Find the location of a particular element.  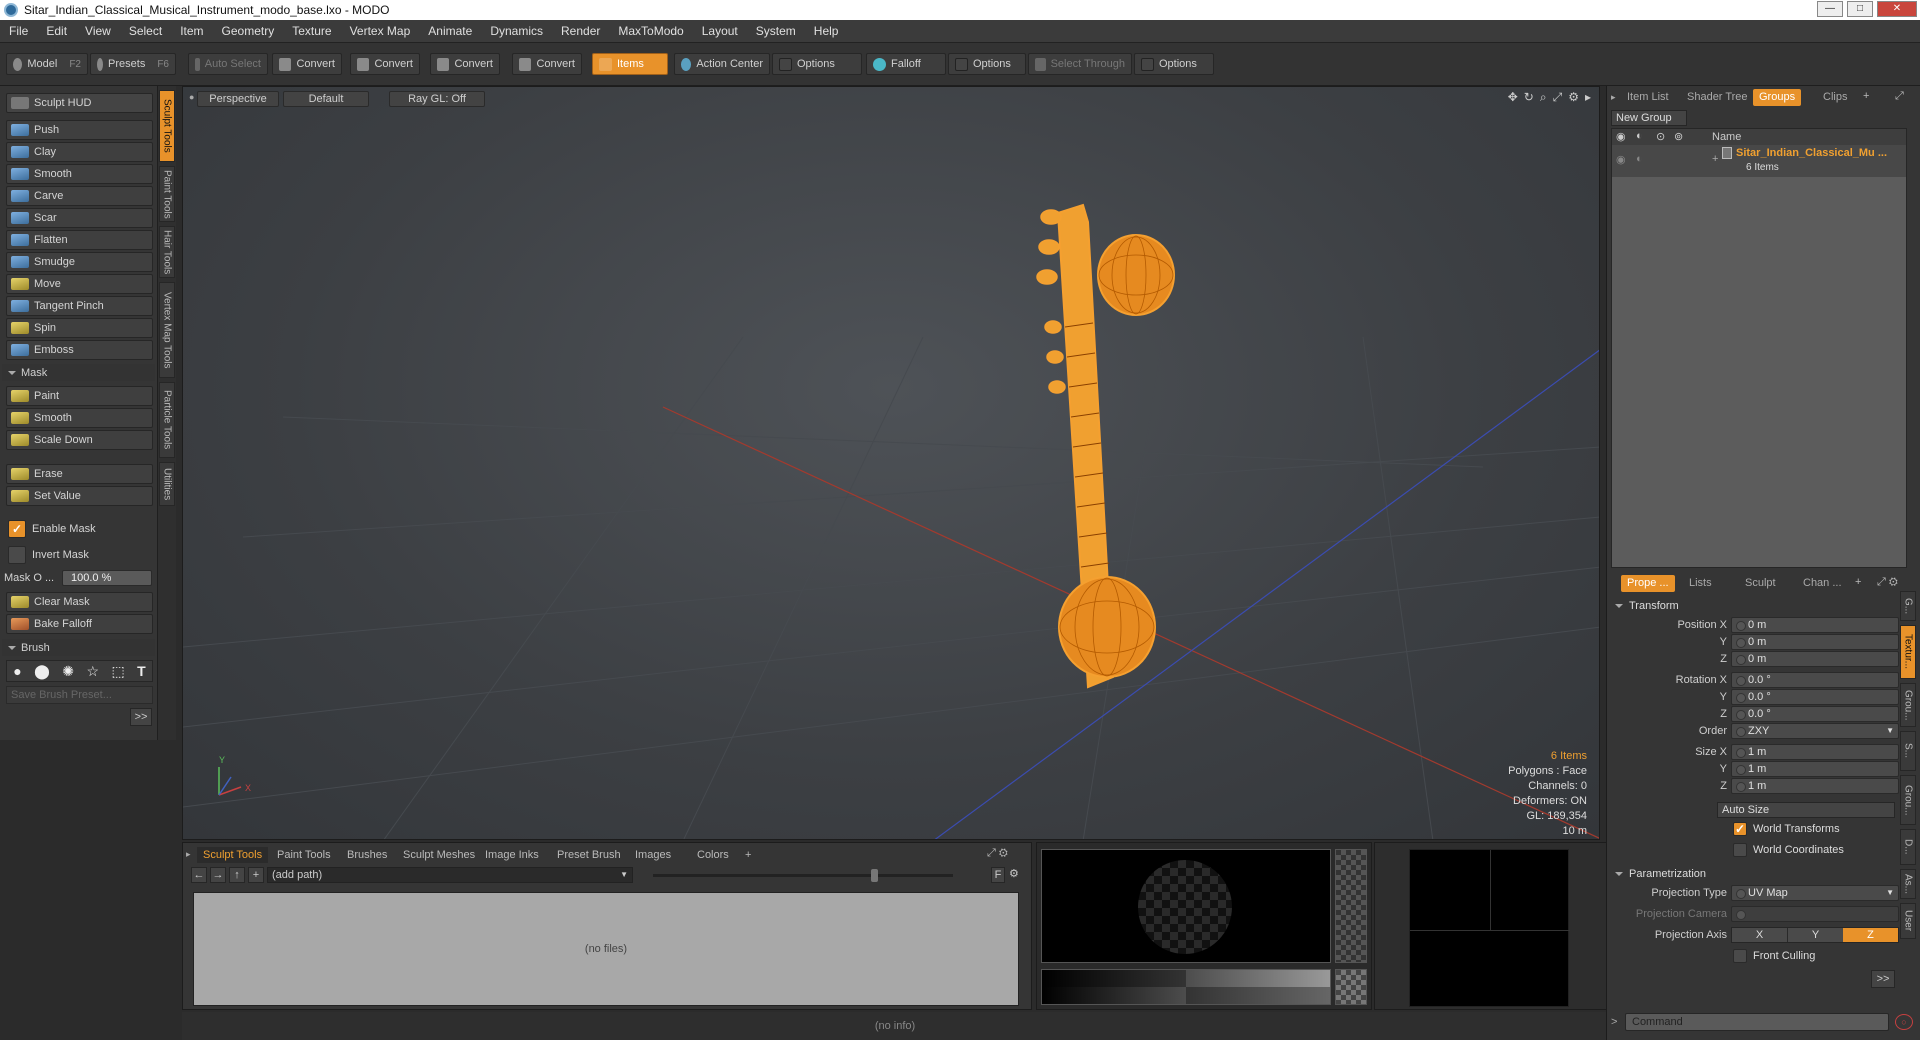

auto-size-button: Auto Size is located at coordinates (1806, 810).